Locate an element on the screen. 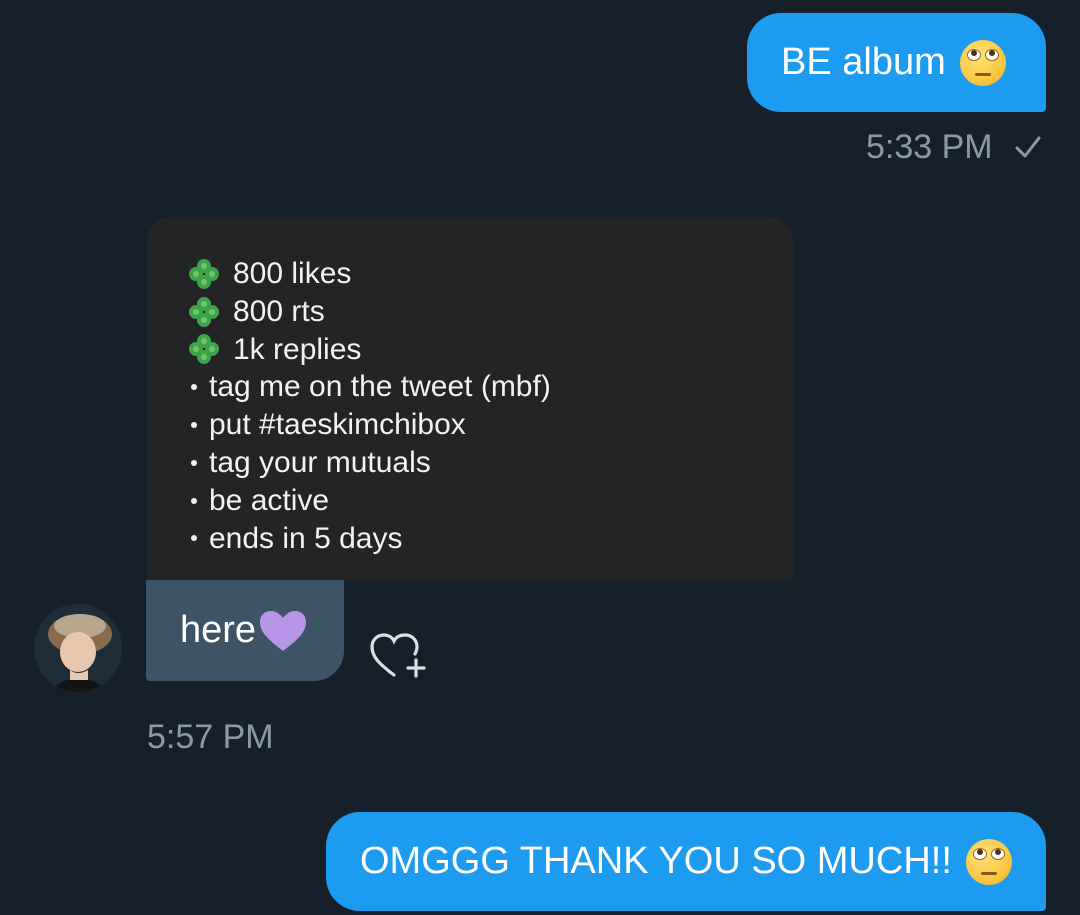 This screenshot has width=1080, height=915. incoming-message-bubble: here is located at coordinates (245, 630).